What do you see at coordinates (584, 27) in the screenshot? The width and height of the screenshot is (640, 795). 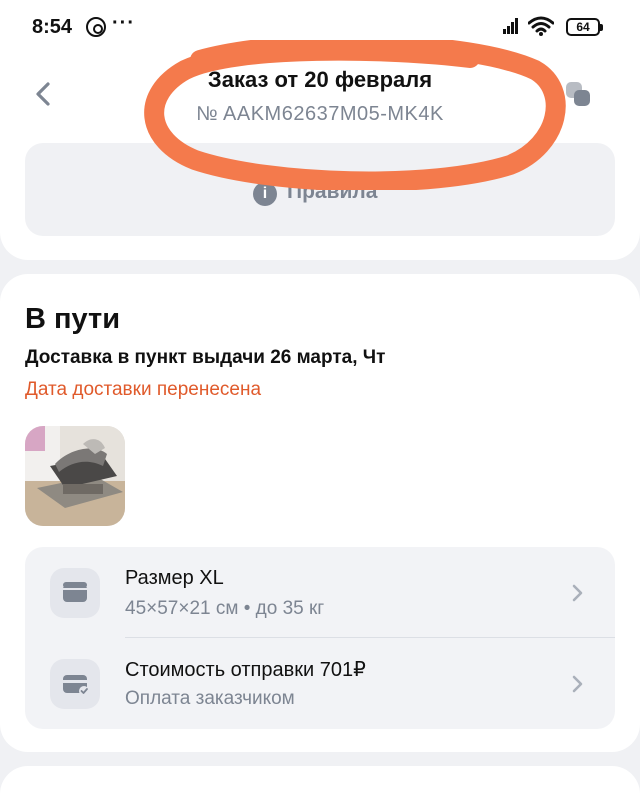 I see `battery-icon: 64` at bounding box center [584, 27].